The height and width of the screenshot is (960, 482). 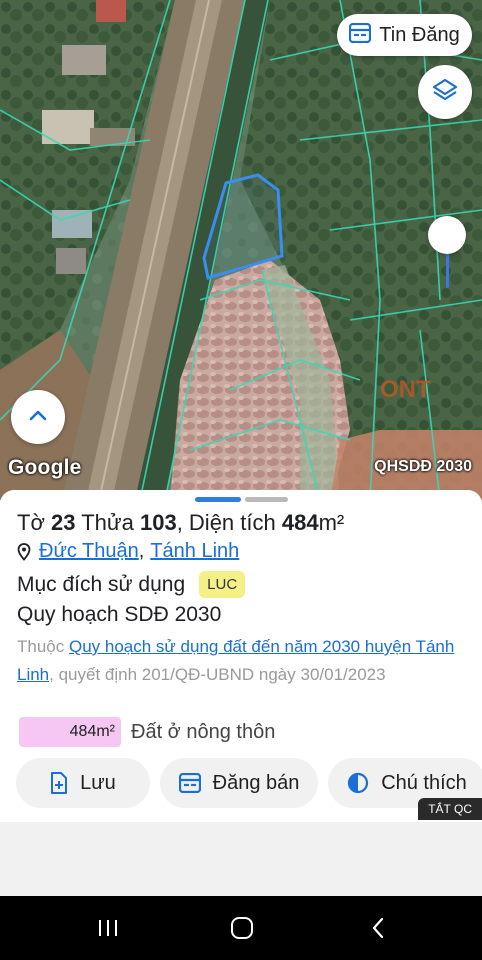 I want to click on google-logo: Google, so click(x=45, y=467).